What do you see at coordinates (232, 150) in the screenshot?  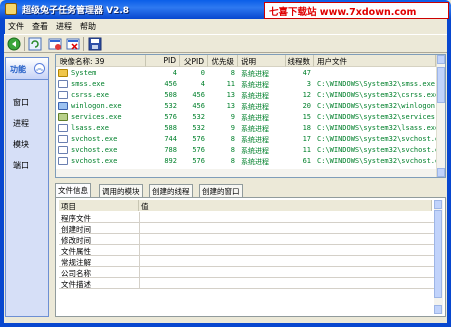 I see `cell-priority: 8` at bounding box center [232, 150].